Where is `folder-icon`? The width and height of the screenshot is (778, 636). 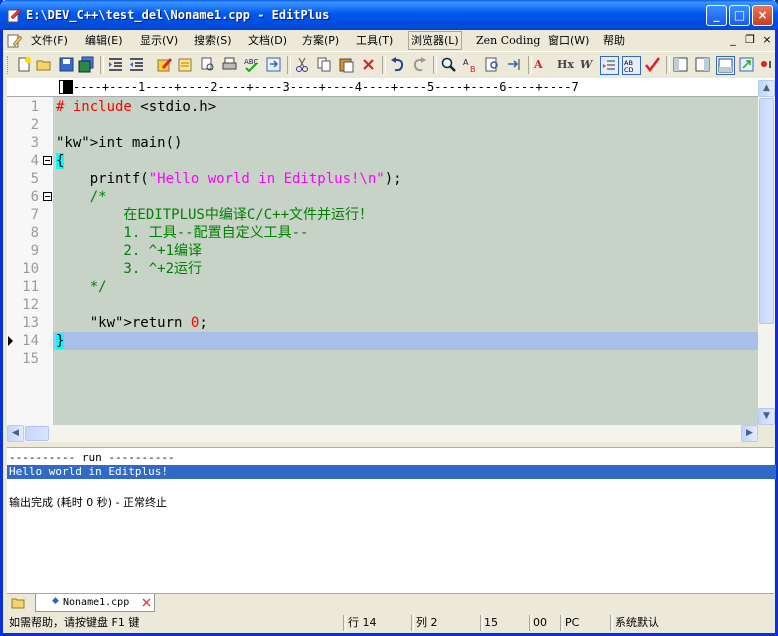 folder-icon is located at coordinates (18, 603).